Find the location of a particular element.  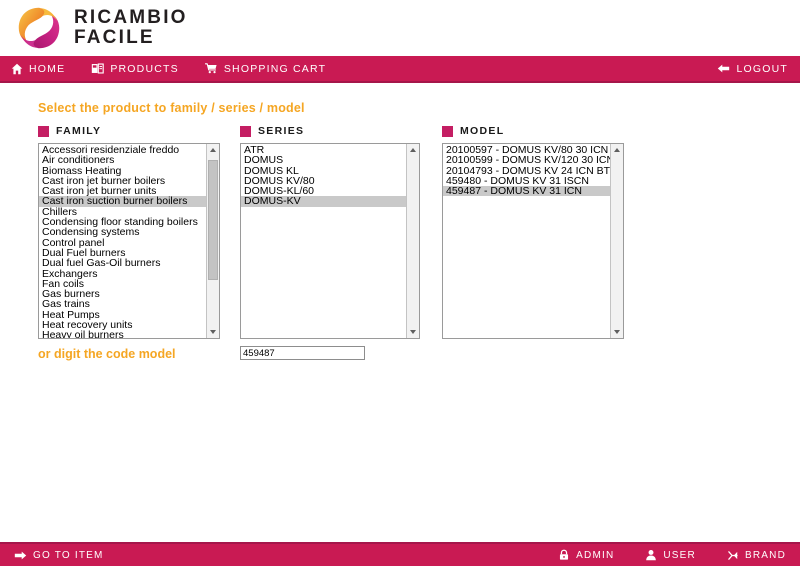

list-item: DOMUS KL is located at coordinates (323, 171).